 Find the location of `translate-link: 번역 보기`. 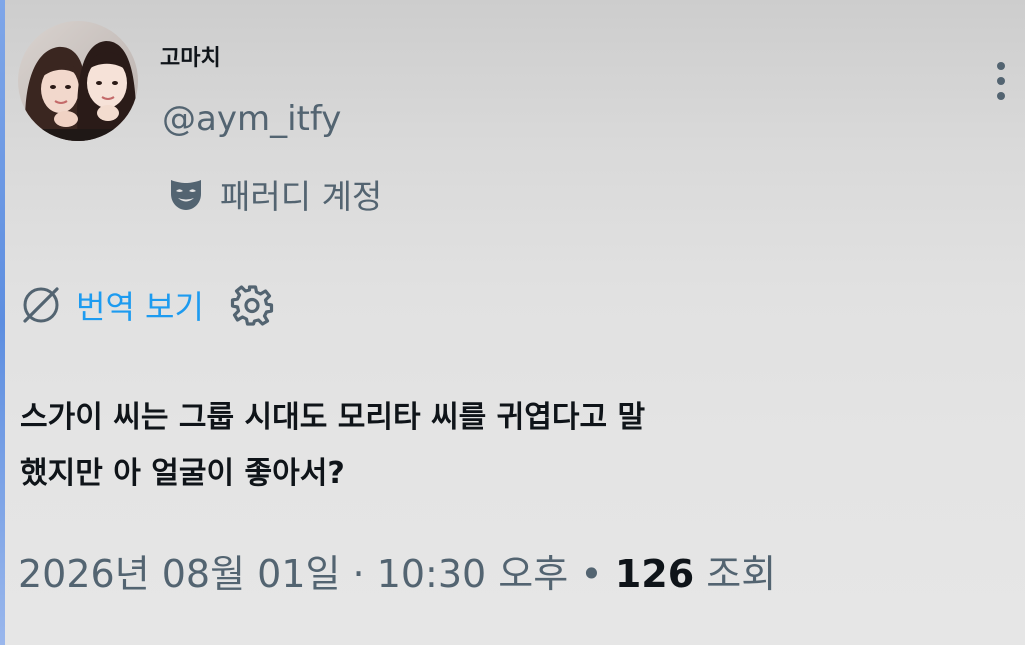

translate-link: 번역 보기 is located at coordinates (140, 305).